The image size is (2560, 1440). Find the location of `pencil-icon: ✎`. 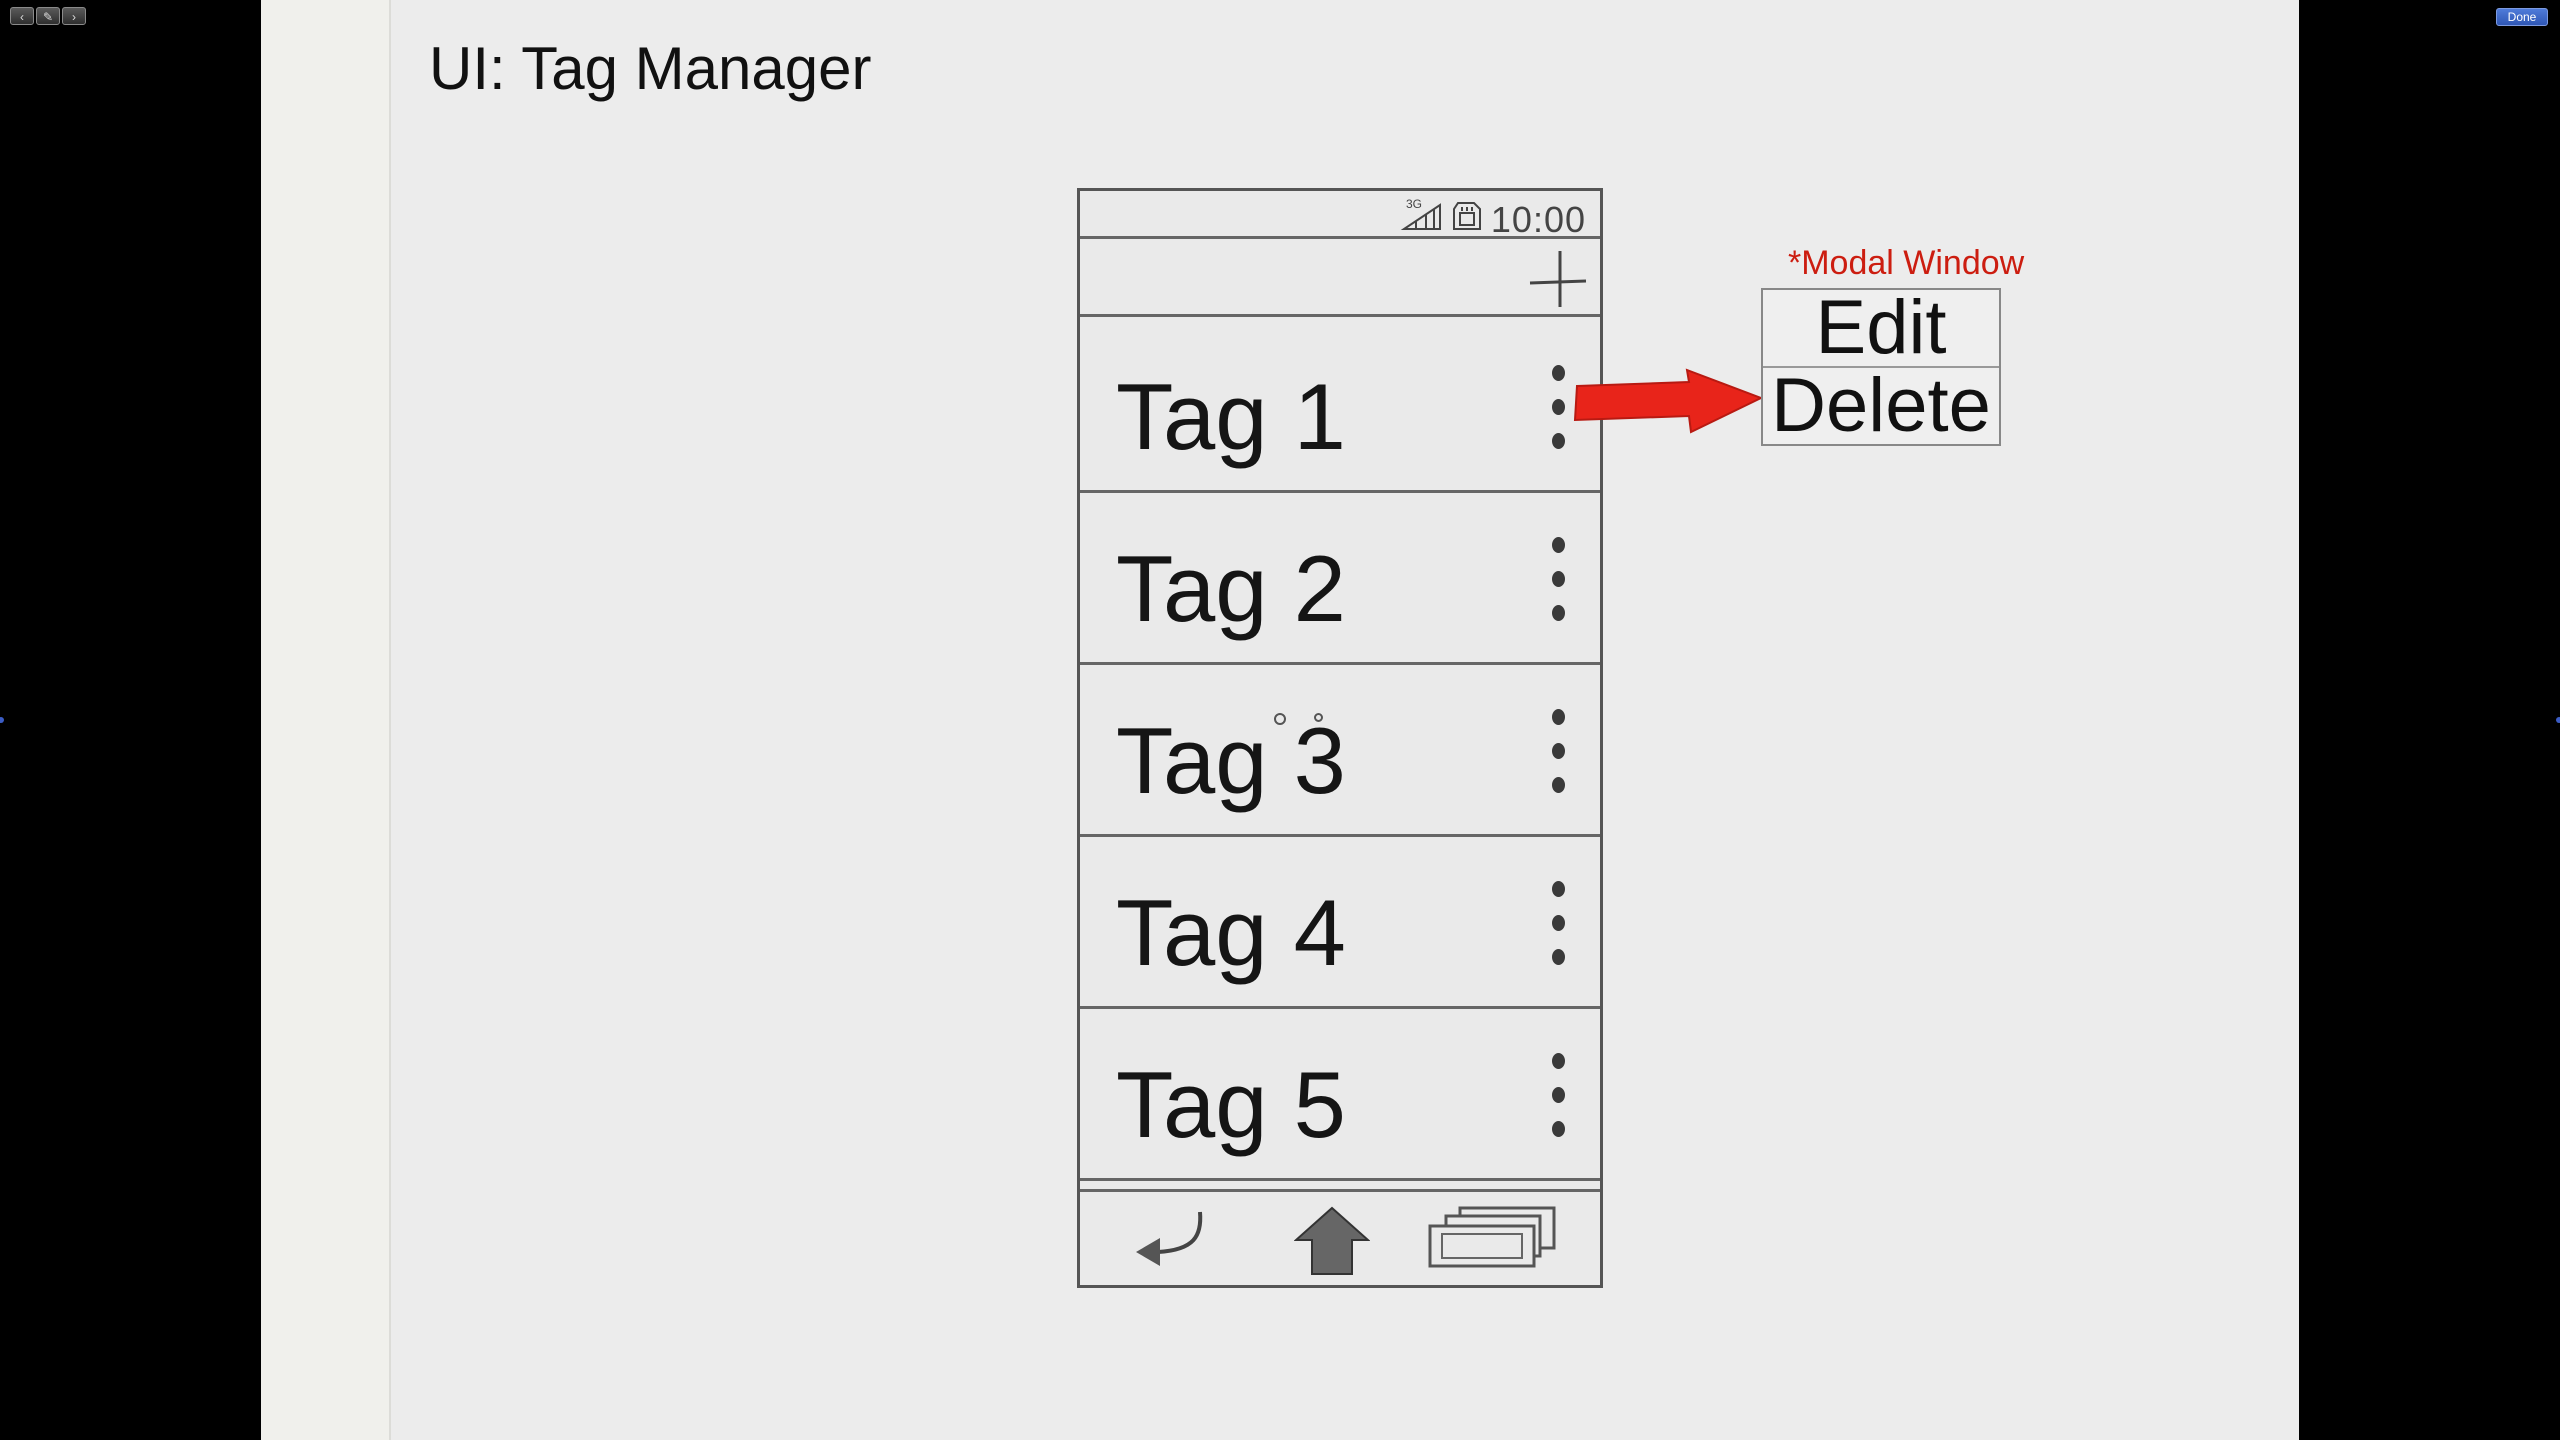

pencil-icon: ✎ is located at coordinates (48, 17).